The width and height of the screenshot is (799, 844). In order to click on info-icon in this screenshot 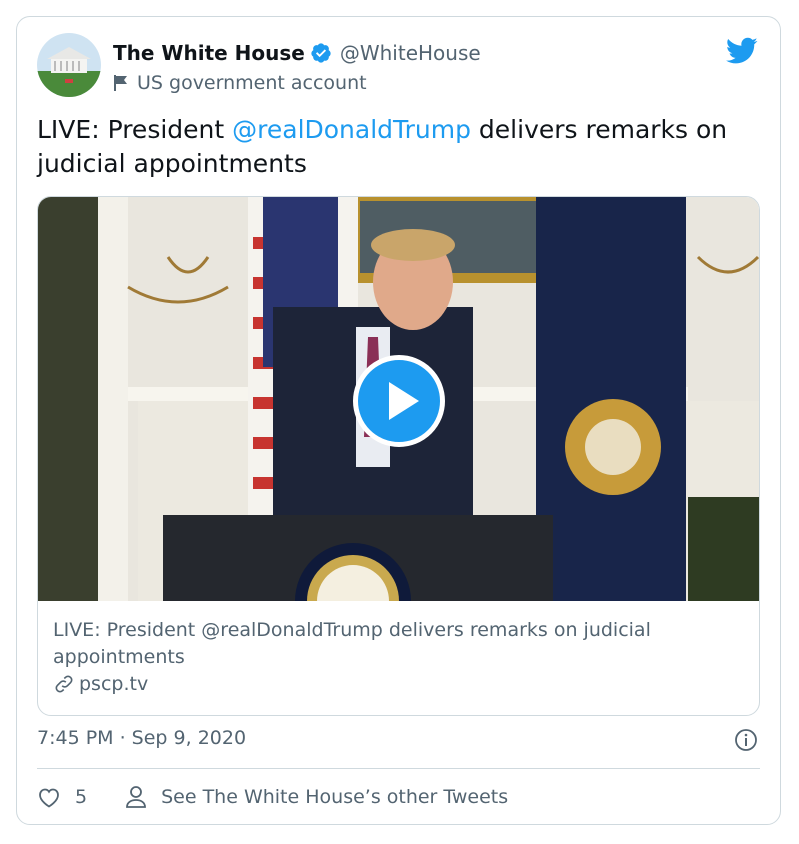, I will do `click(746, 740)`.